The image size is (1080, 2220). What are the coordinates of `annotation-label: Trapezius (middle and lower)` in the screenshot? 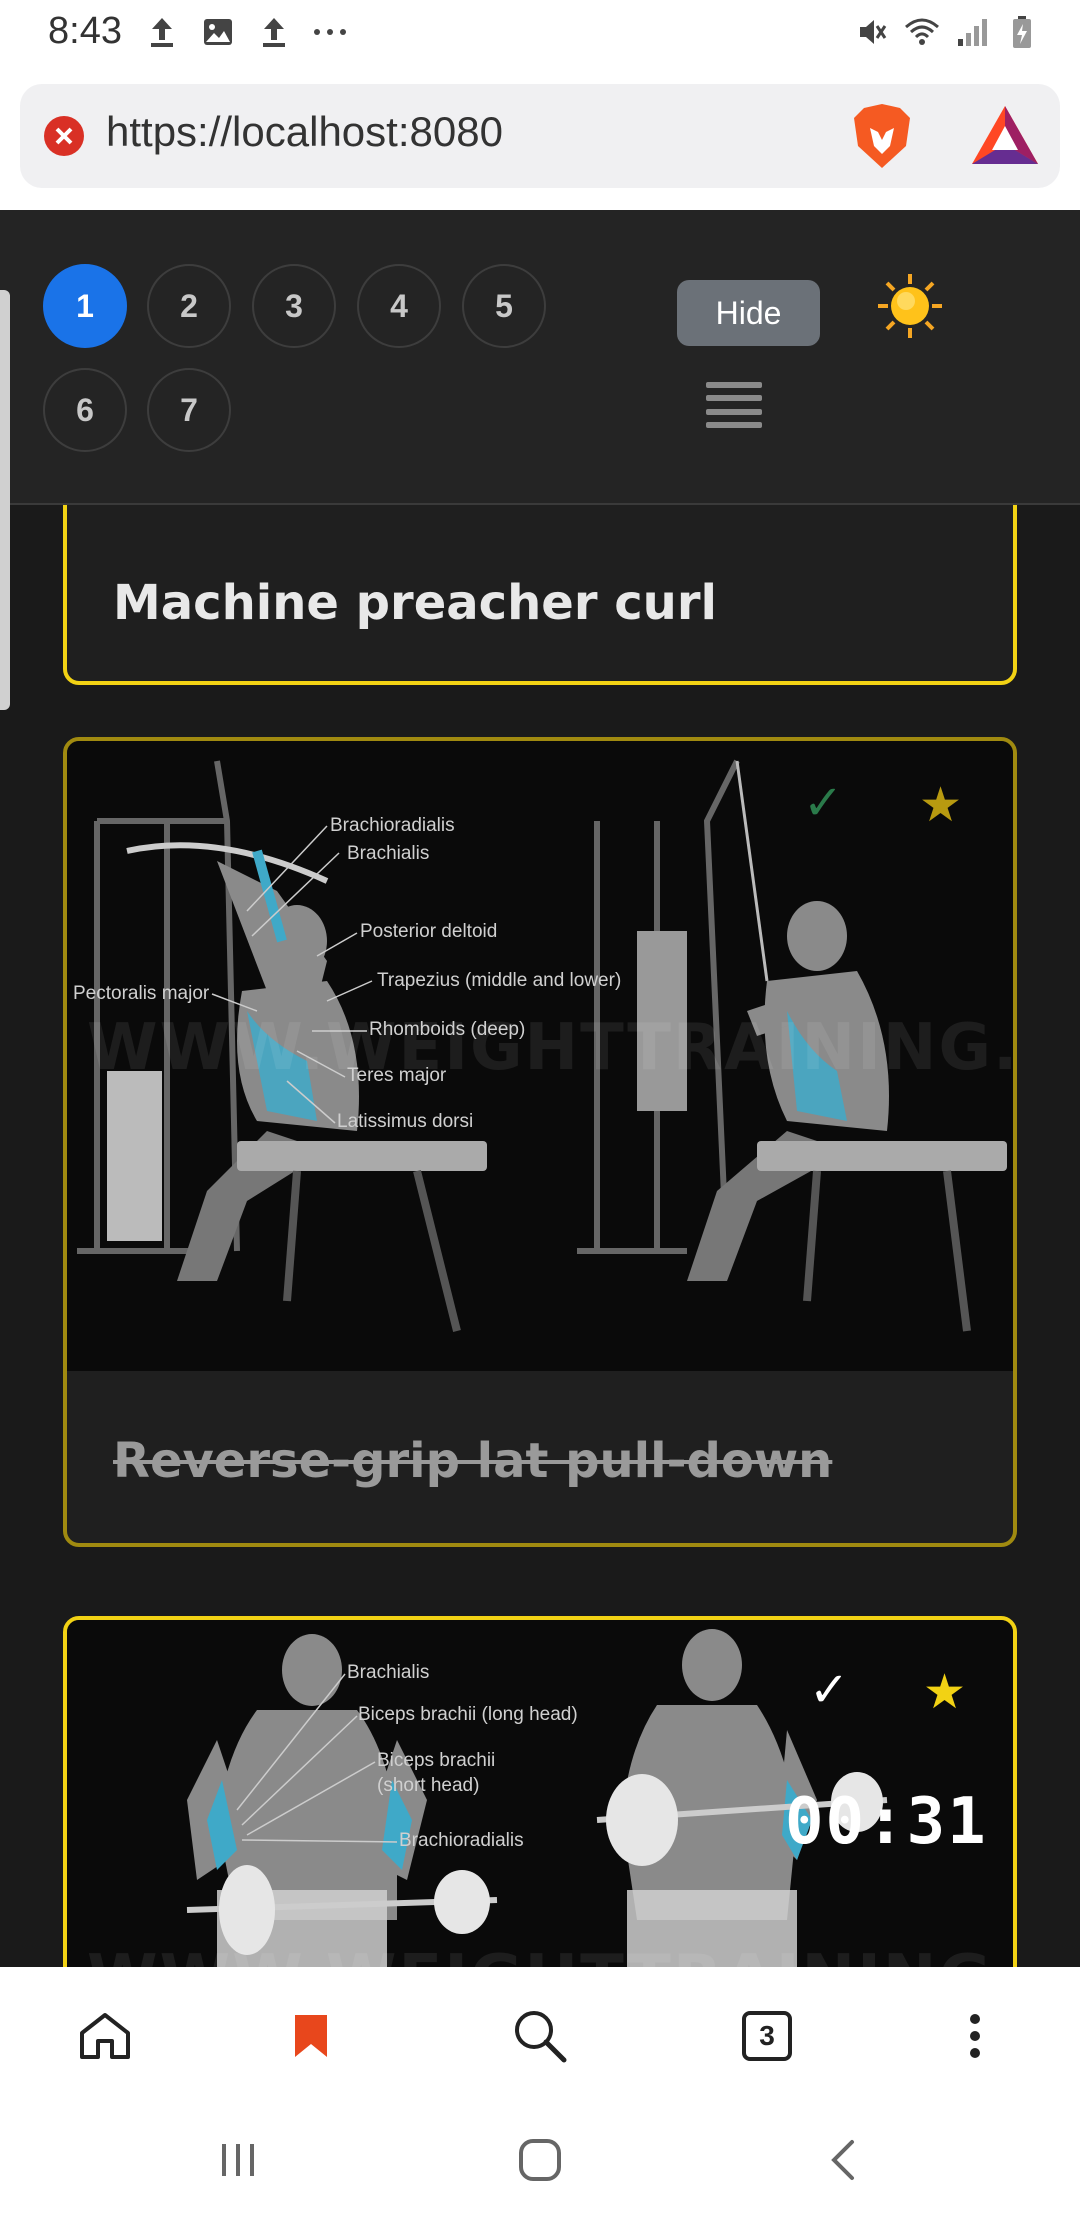 It's located at (499, 980).